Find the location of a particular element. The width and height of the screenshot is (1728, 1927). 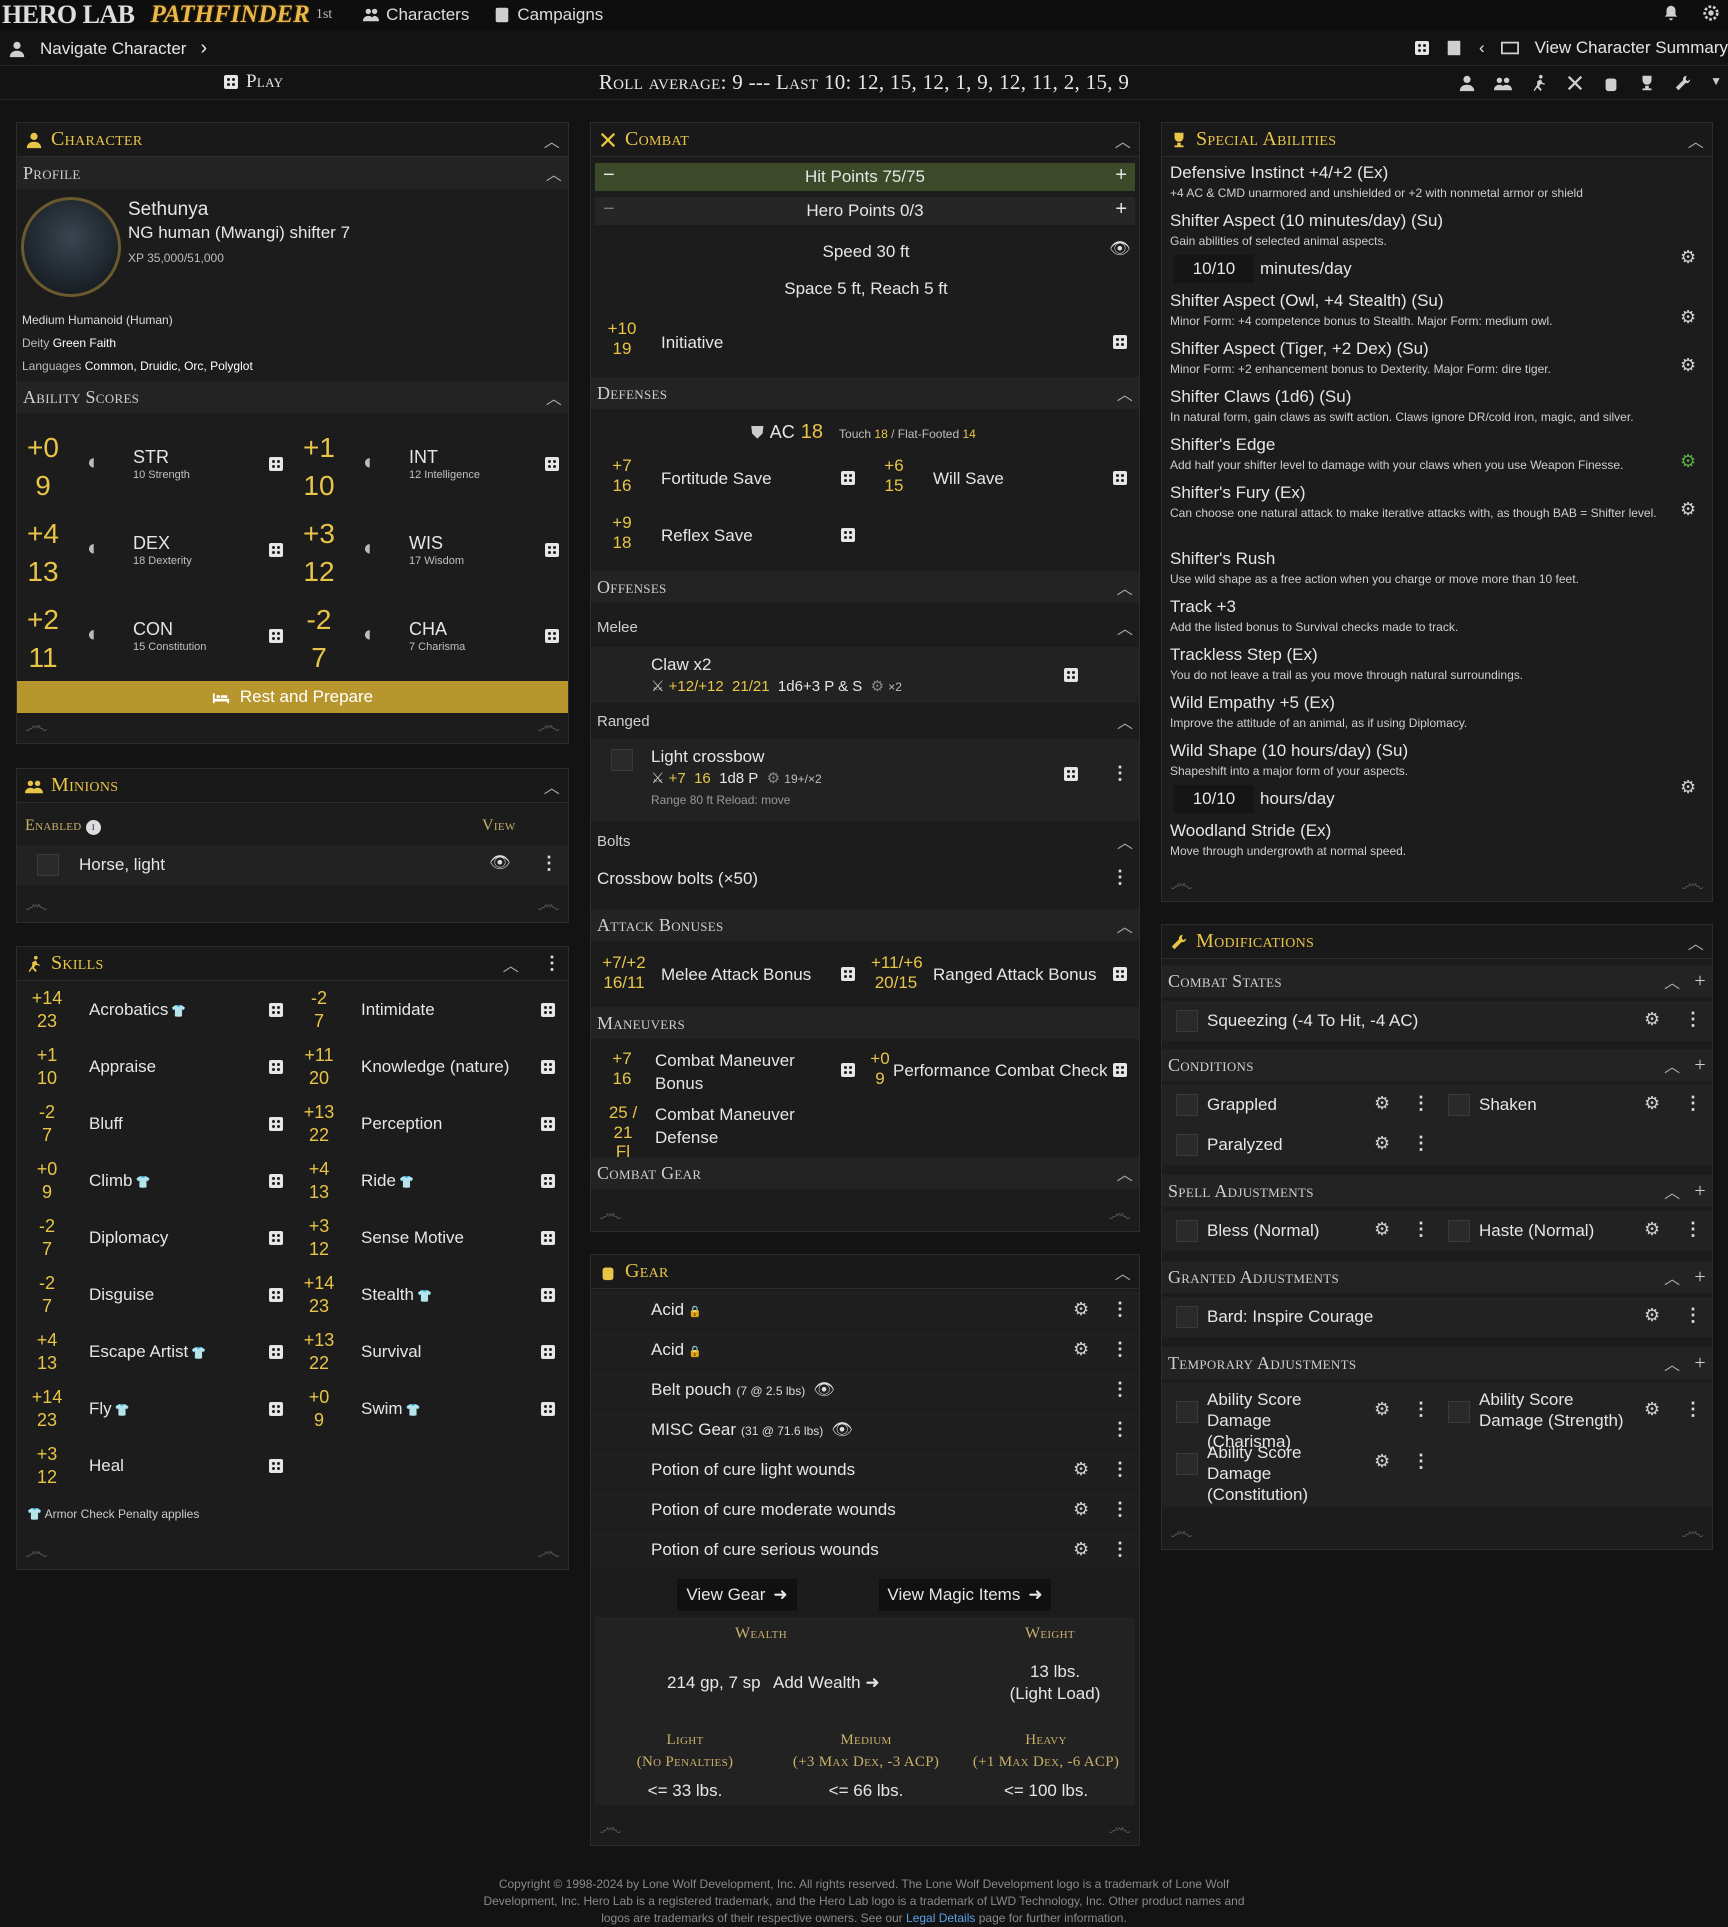

ability-int: +1 10 ◐ INT 12 Intelligence is located at coordinates (428, 465).